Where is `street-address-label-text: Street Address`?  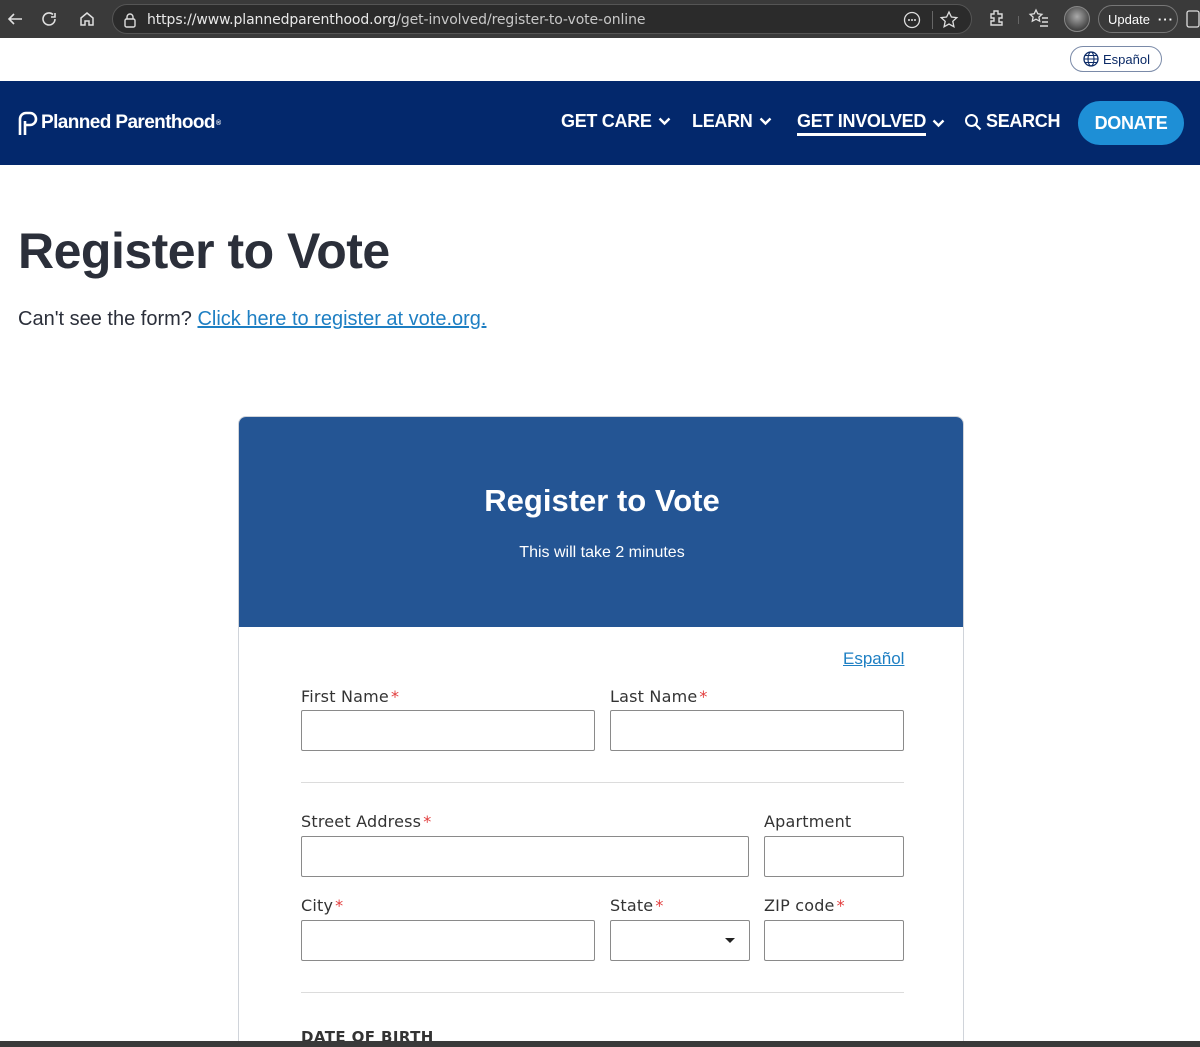
street-address-label-text: Street Address is located at coordinates (361, 821).